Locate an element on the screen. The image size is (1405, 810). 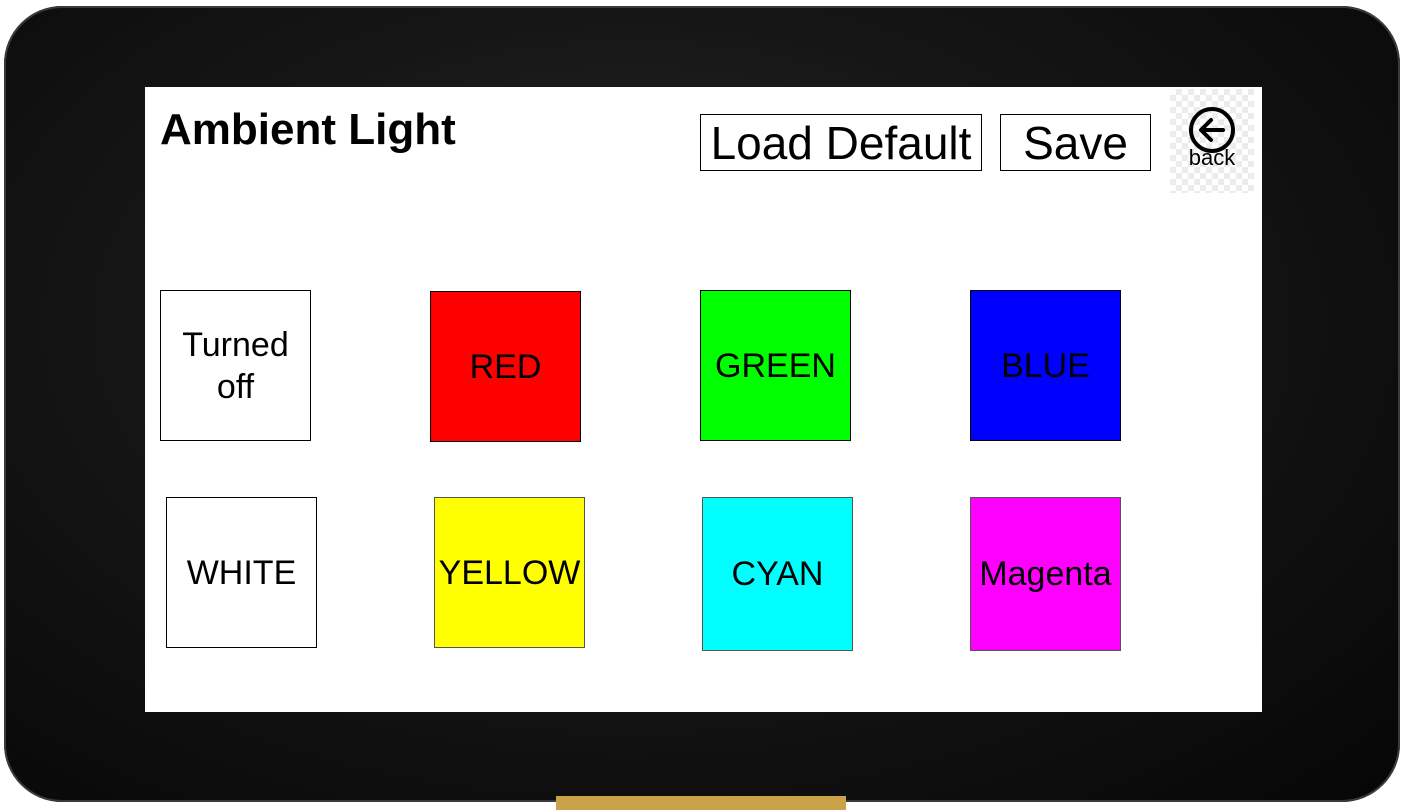
ribbon-cable is located at coordinates (701, 803).